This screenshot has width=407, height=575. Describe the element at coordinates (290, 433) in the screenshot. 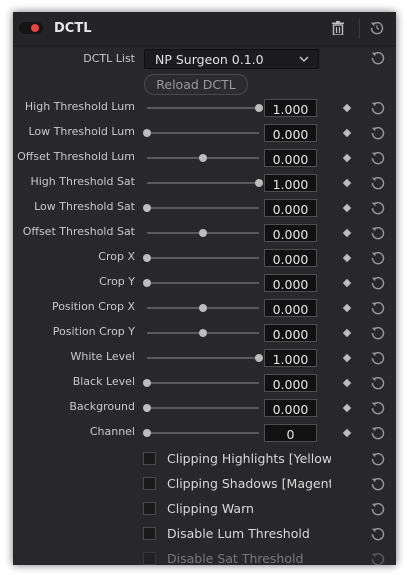

I see `value-field: 0` at that location.